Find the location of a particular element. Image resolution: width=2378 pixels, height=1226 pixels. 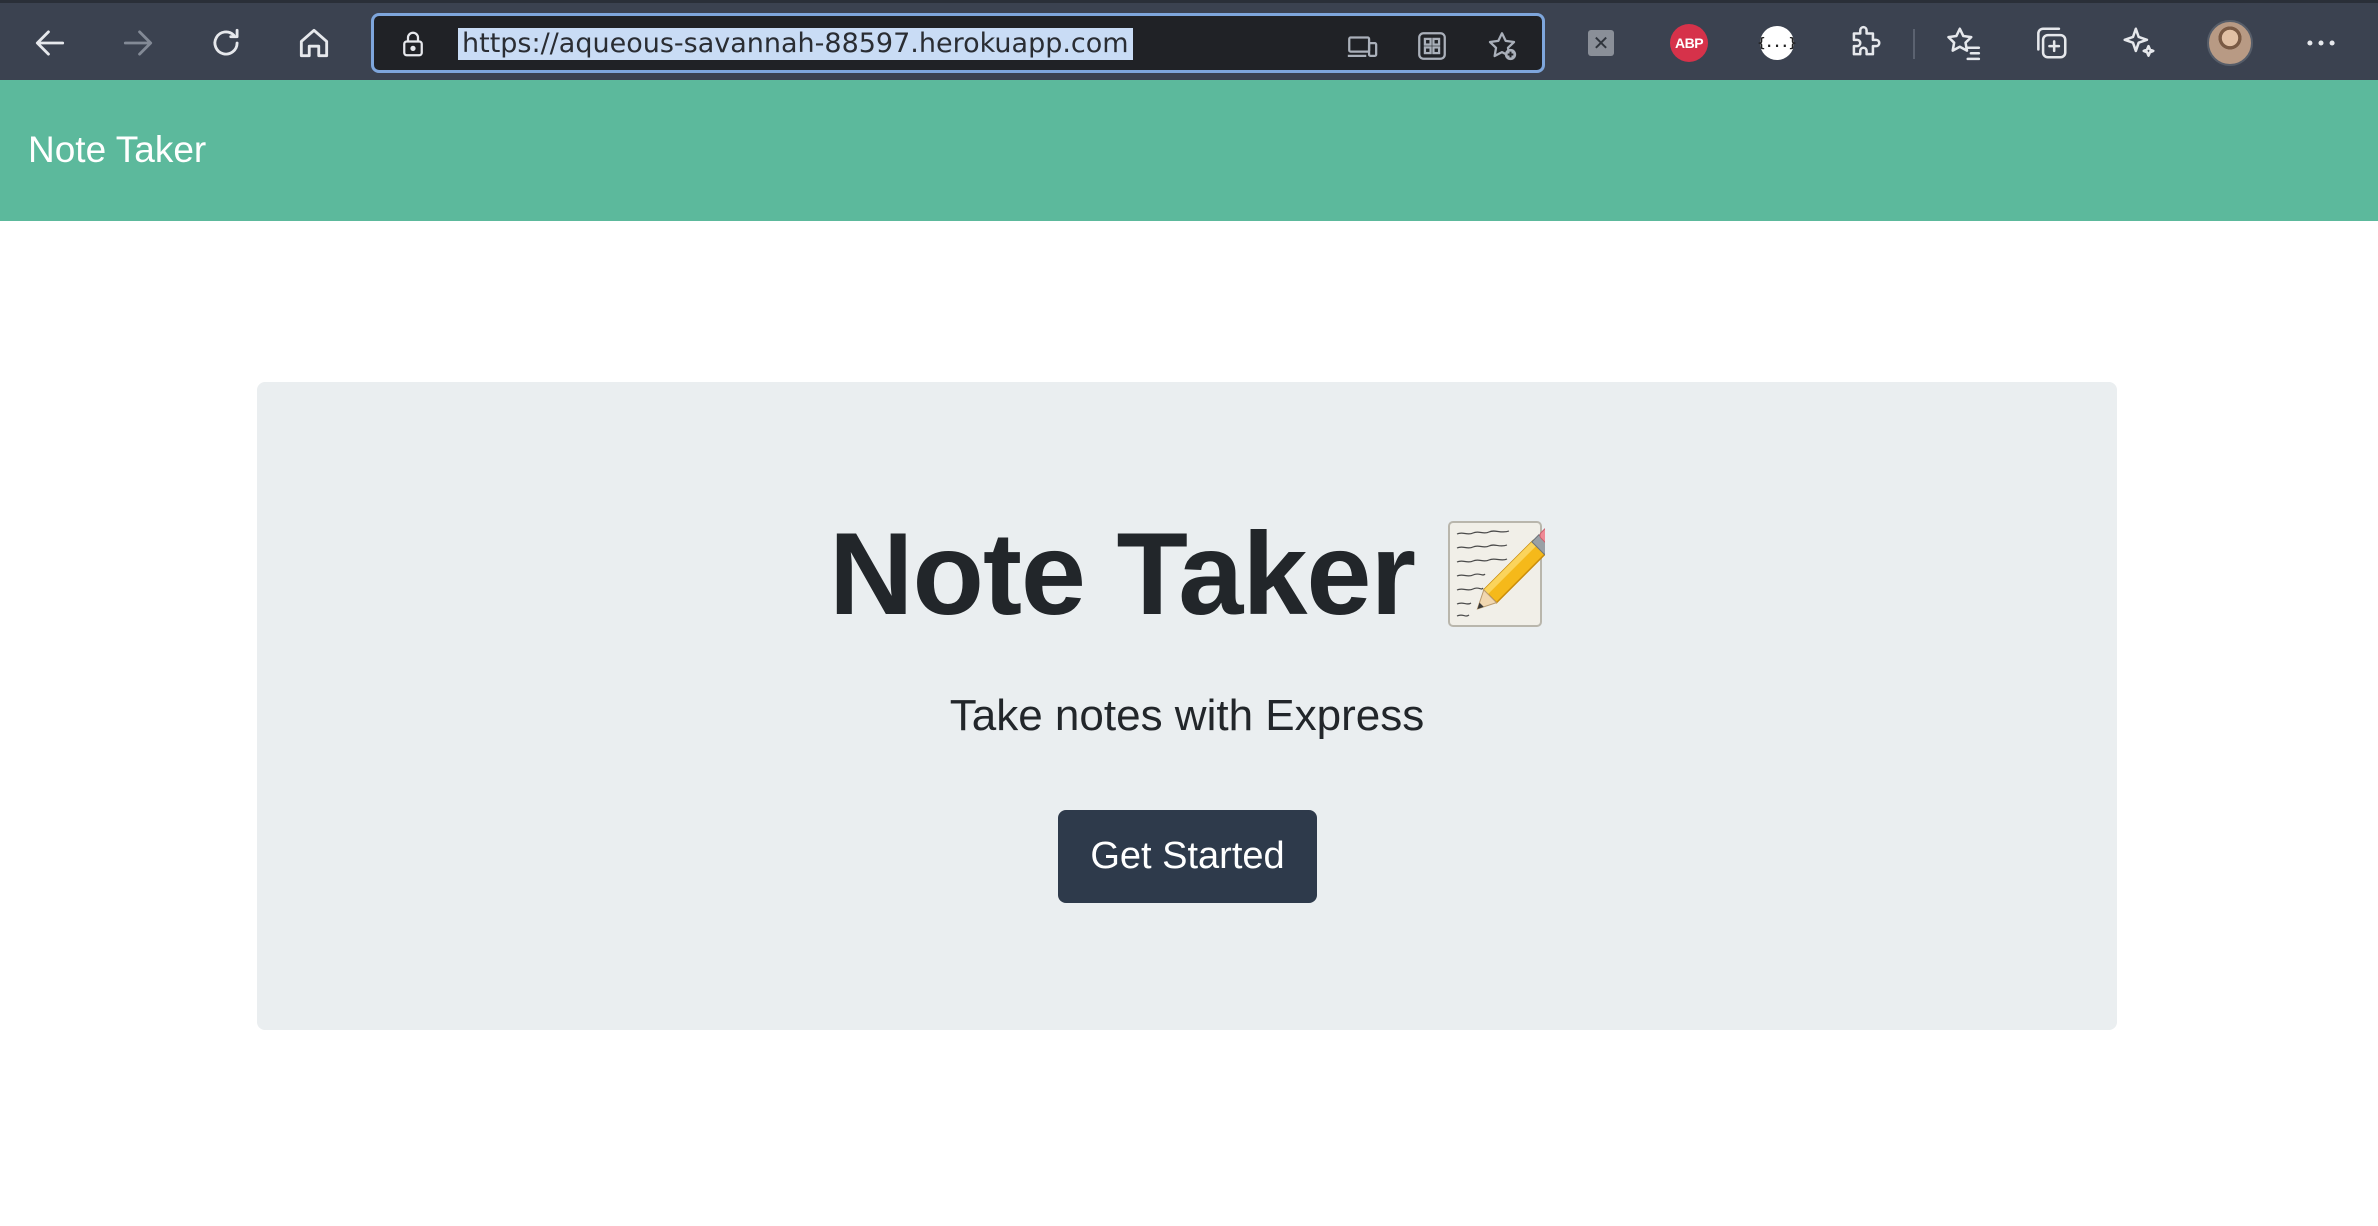

add-favorite-icon is located at coordinates (1502, 46).